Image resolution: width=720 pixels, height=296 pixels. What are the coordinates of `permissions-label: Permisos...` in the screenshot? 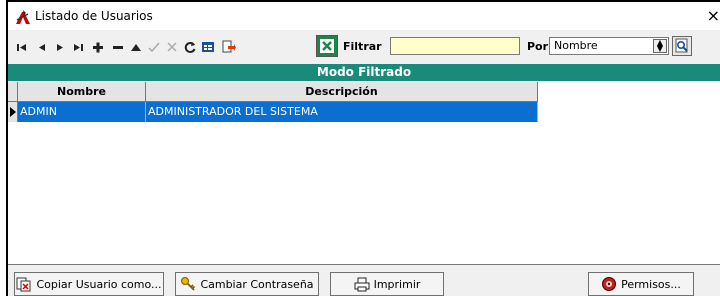 It's located at (651, 284).